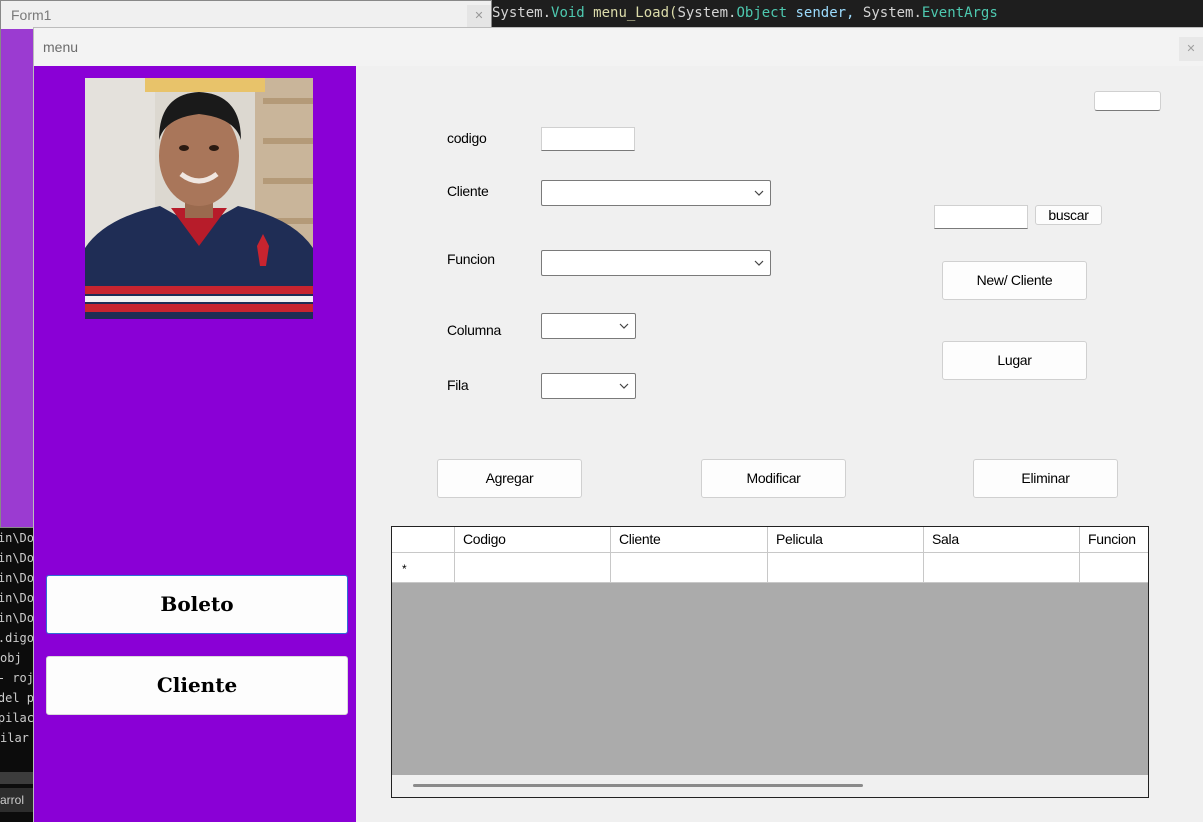  I want to click on terminal-line: roj -, so click(17, 678).